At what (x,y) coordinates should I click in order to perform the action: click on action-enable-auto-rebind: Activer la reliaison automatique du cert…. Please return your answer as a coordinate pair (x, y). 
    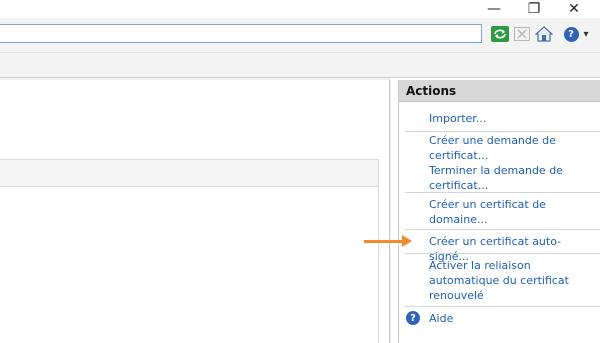
    Looking at the image, I should click on (514, 280).